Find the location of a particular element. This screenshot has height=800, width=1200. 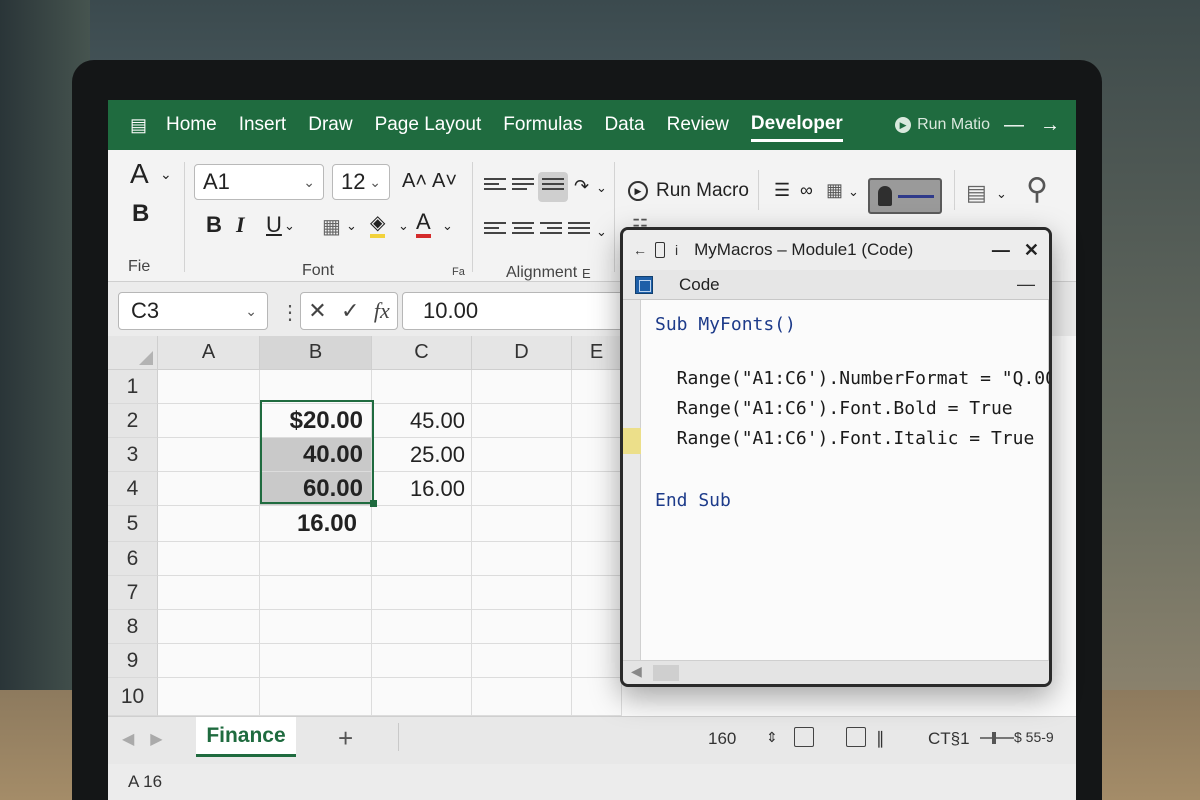

info-icon: i is located at coordinates (676, 250).